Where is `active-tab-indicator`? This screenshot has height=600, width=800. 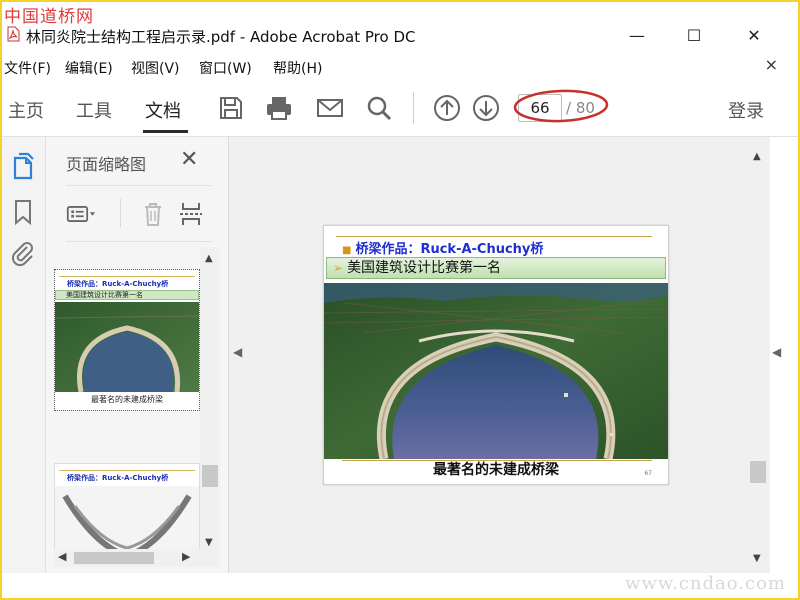 active-tab-indicator is located at coordinates (165, 131).